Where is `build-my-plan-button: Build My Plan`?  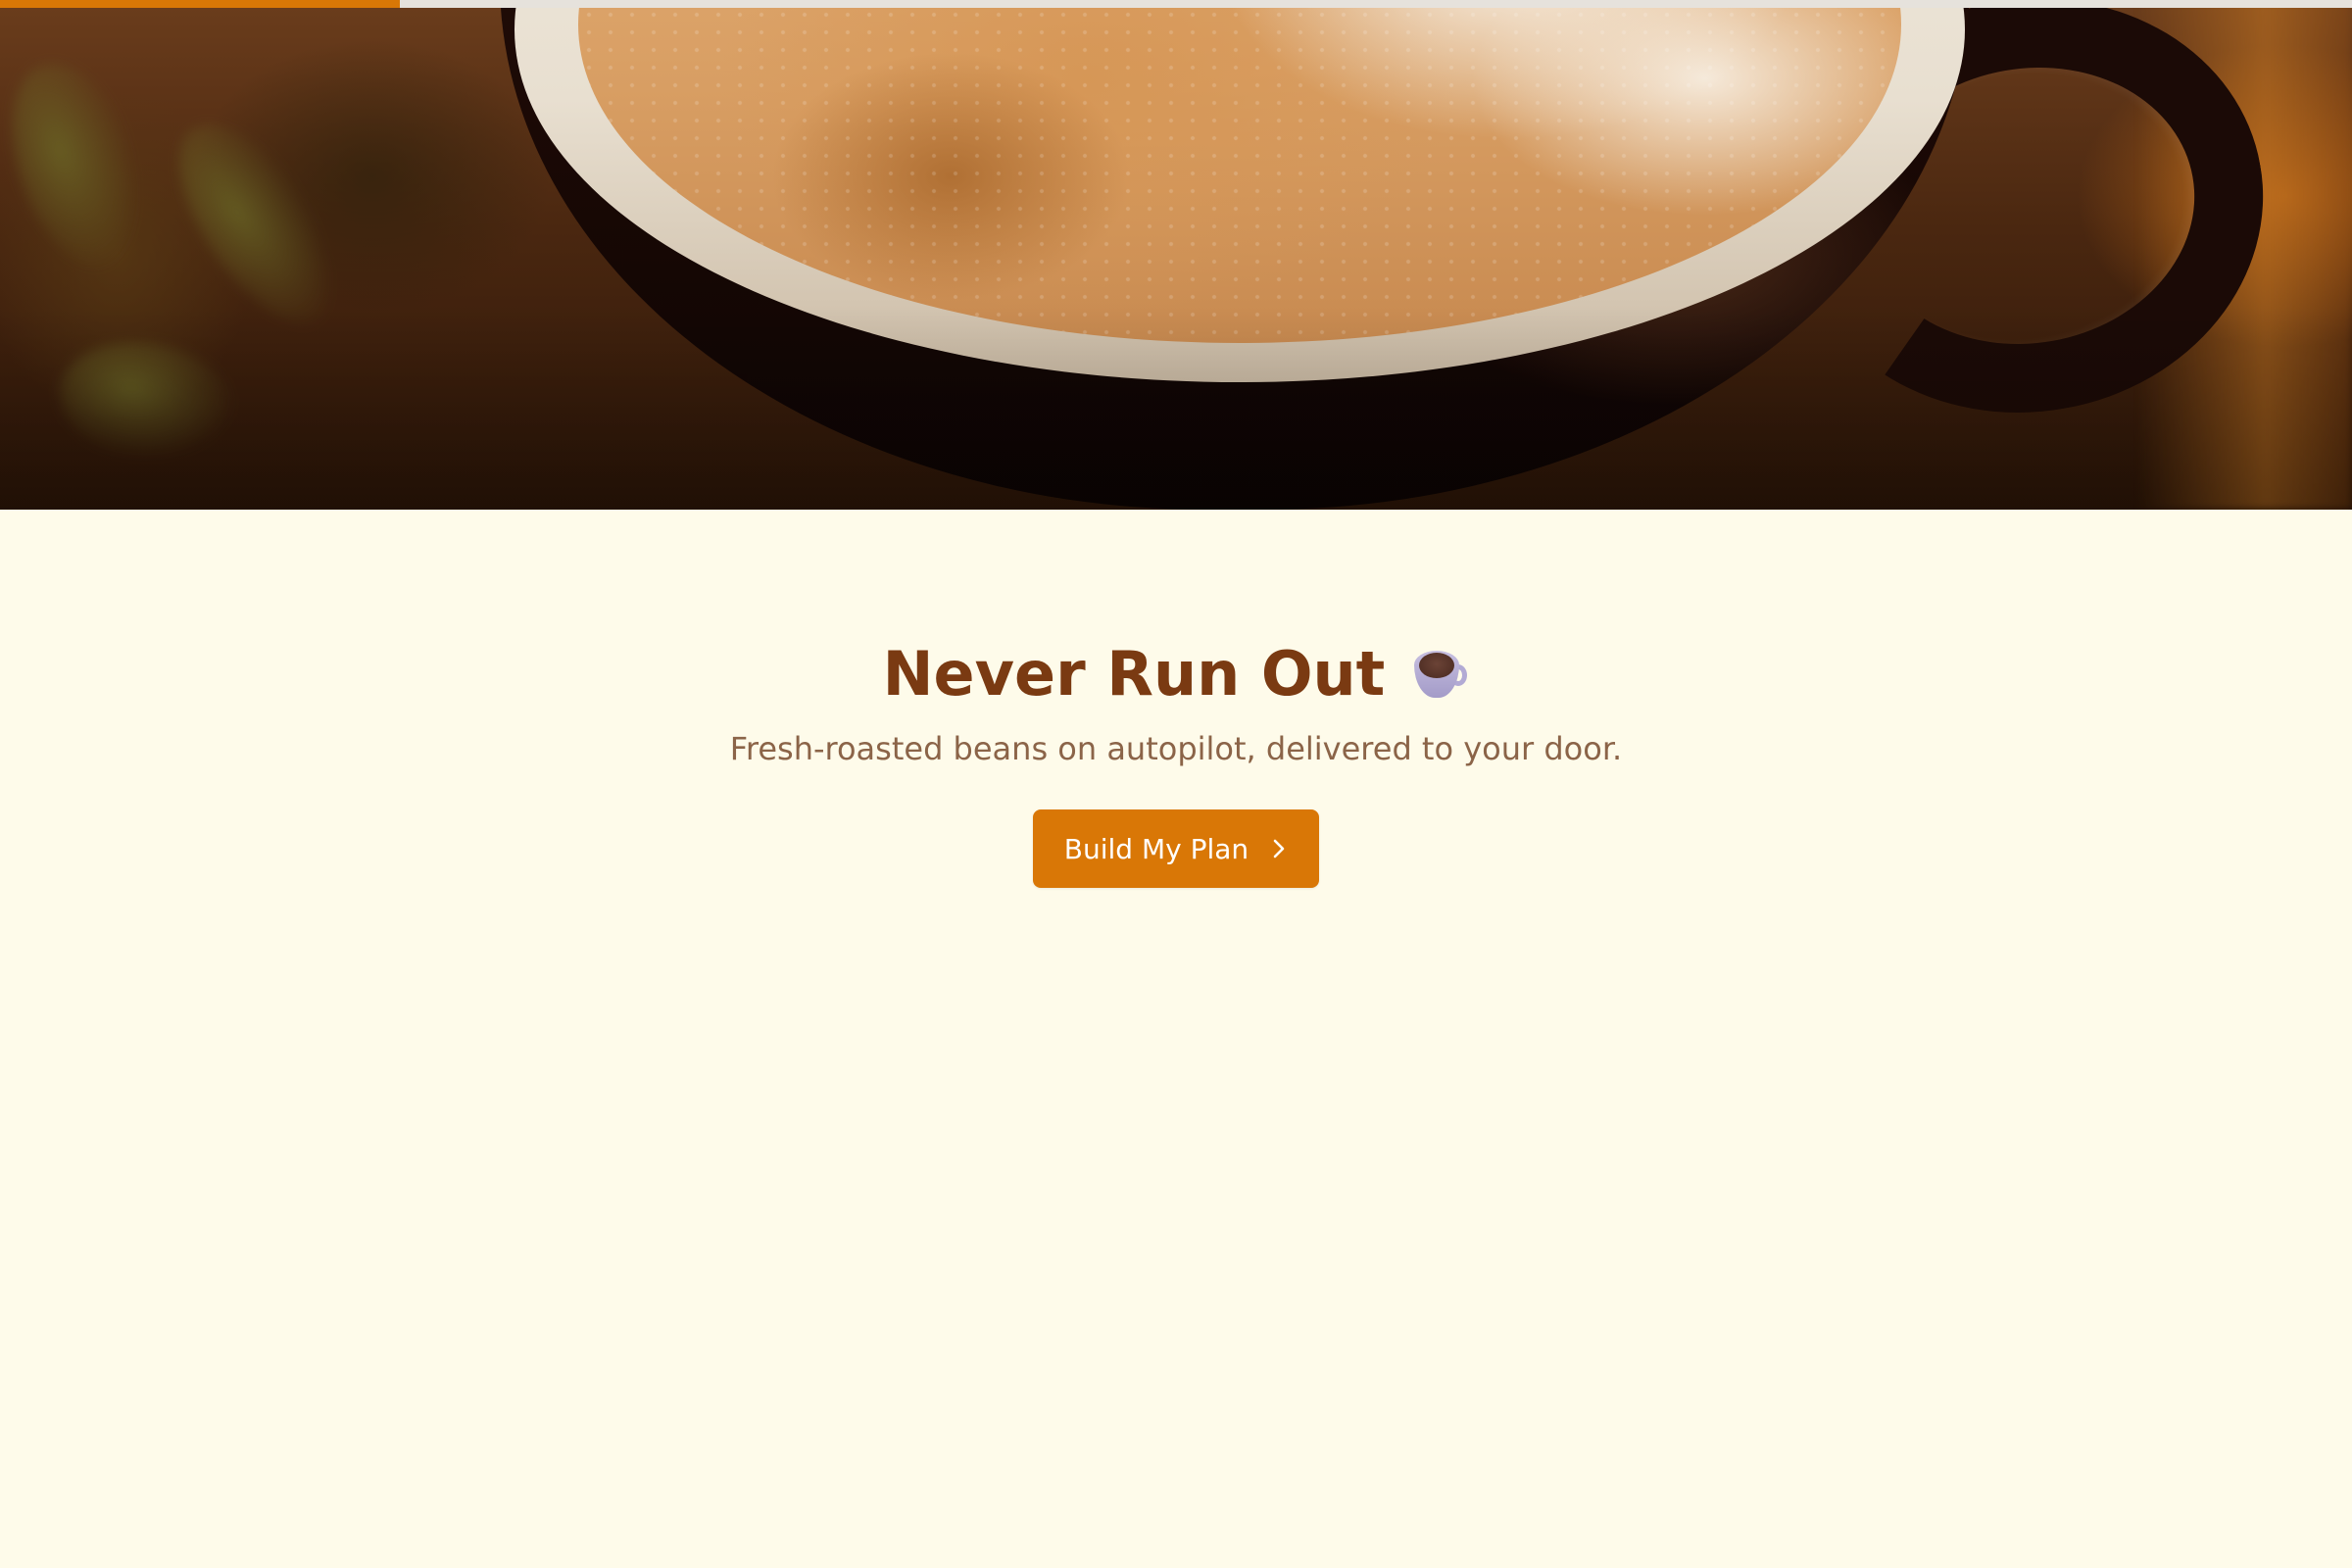
build-my-plan-button: Build My Plan is located at coordinates (1176, 848).